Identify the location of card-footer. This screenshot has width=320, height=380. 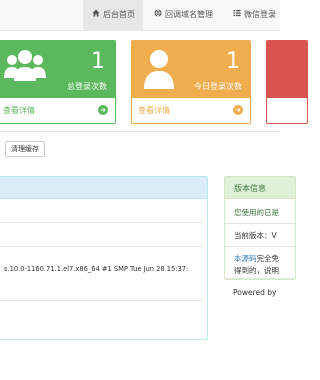
(287, 110).